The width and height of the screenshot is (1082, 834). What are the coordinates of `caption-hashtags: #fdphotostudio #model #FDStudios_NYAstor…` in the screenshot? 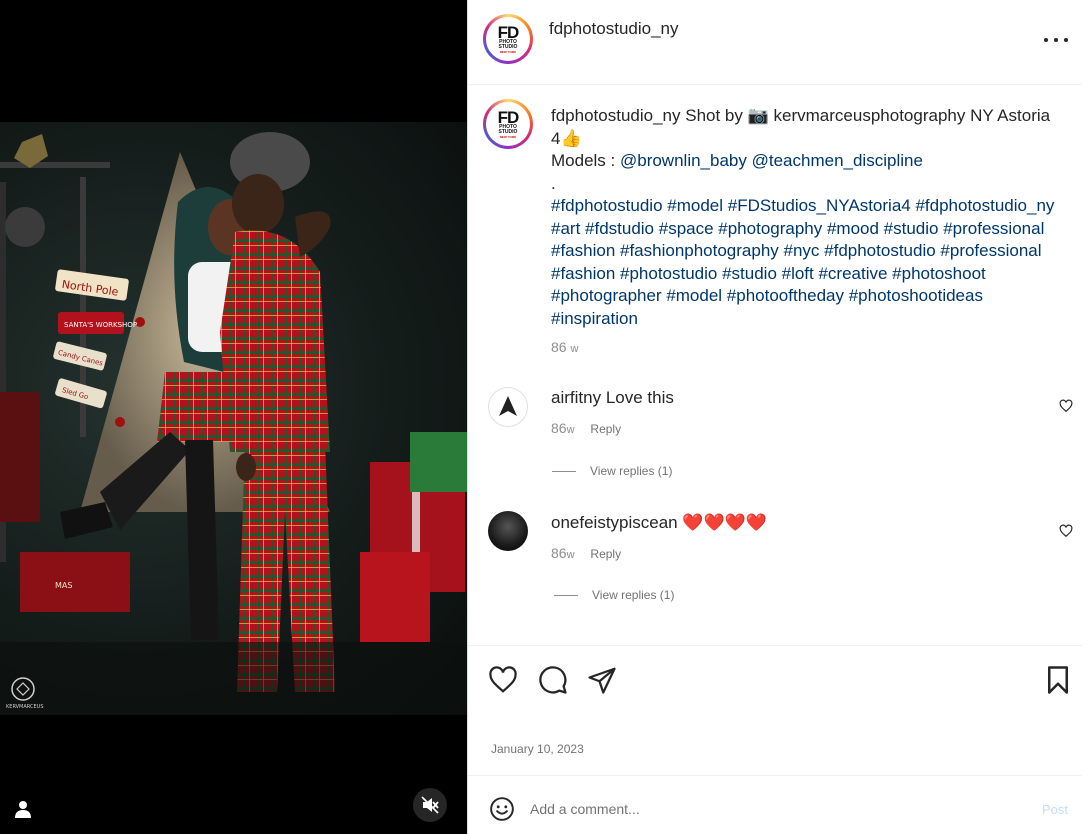 It's located at (802, 262).